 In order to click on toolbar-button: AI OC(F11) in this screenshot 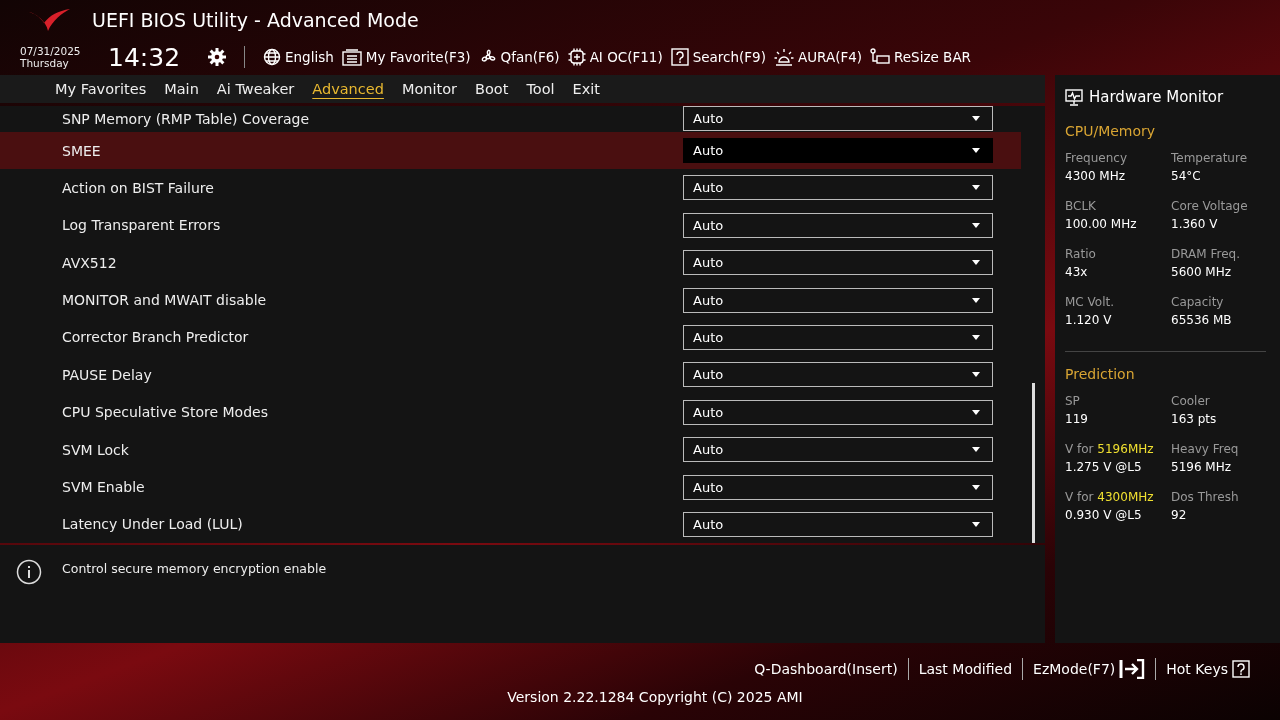, I will do `click(615, 57)`.